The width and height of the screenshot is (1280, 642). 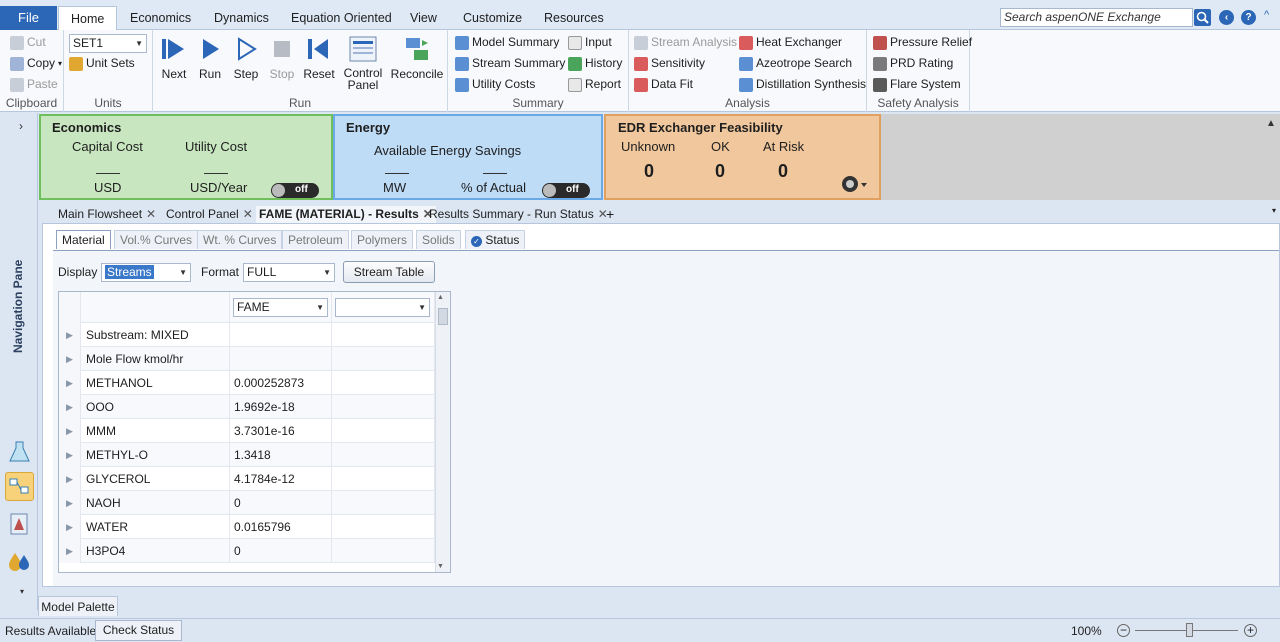 What do you see at coordinates (566, 190) in the screenshot?
I see `energy-toggle: off` at bounding box center [566, 190].